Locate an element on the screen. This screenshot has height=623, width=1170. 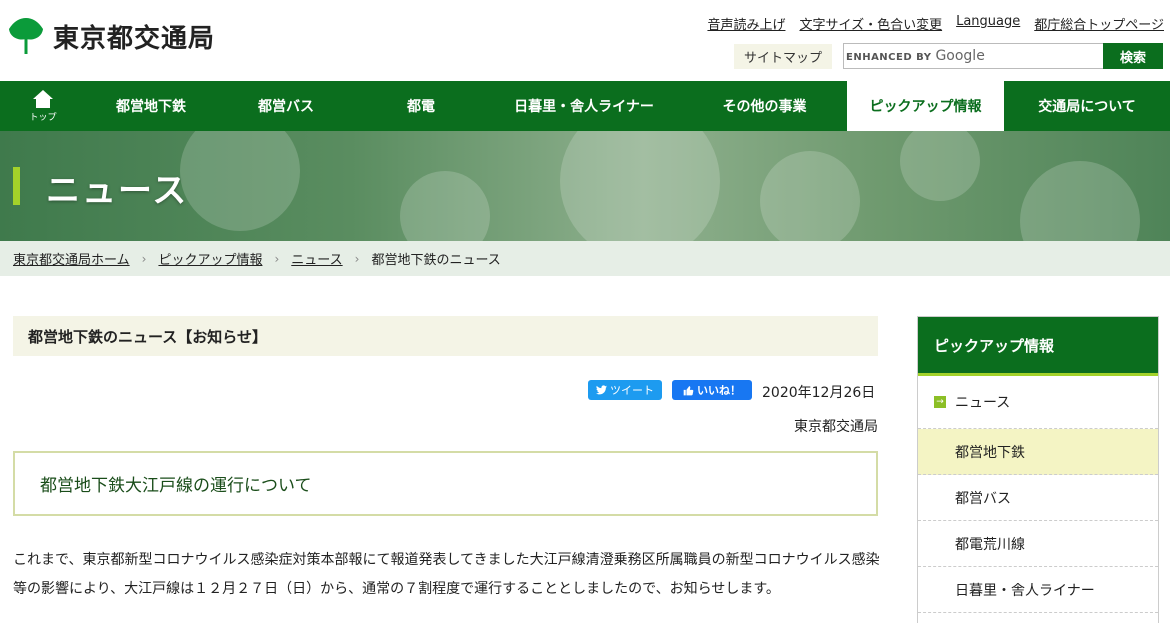
nav-liner: 日暮里・舎人ライナー is located at coordinates (584, 106).